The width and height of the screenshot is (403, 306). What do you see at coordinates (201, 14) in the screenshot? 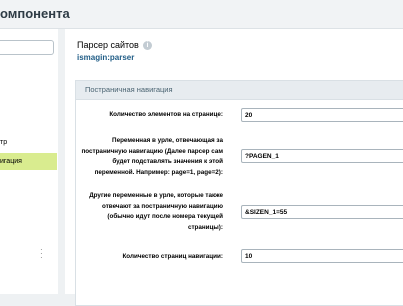
I see `window-header: омпонента` at bounding box center [201, 14].